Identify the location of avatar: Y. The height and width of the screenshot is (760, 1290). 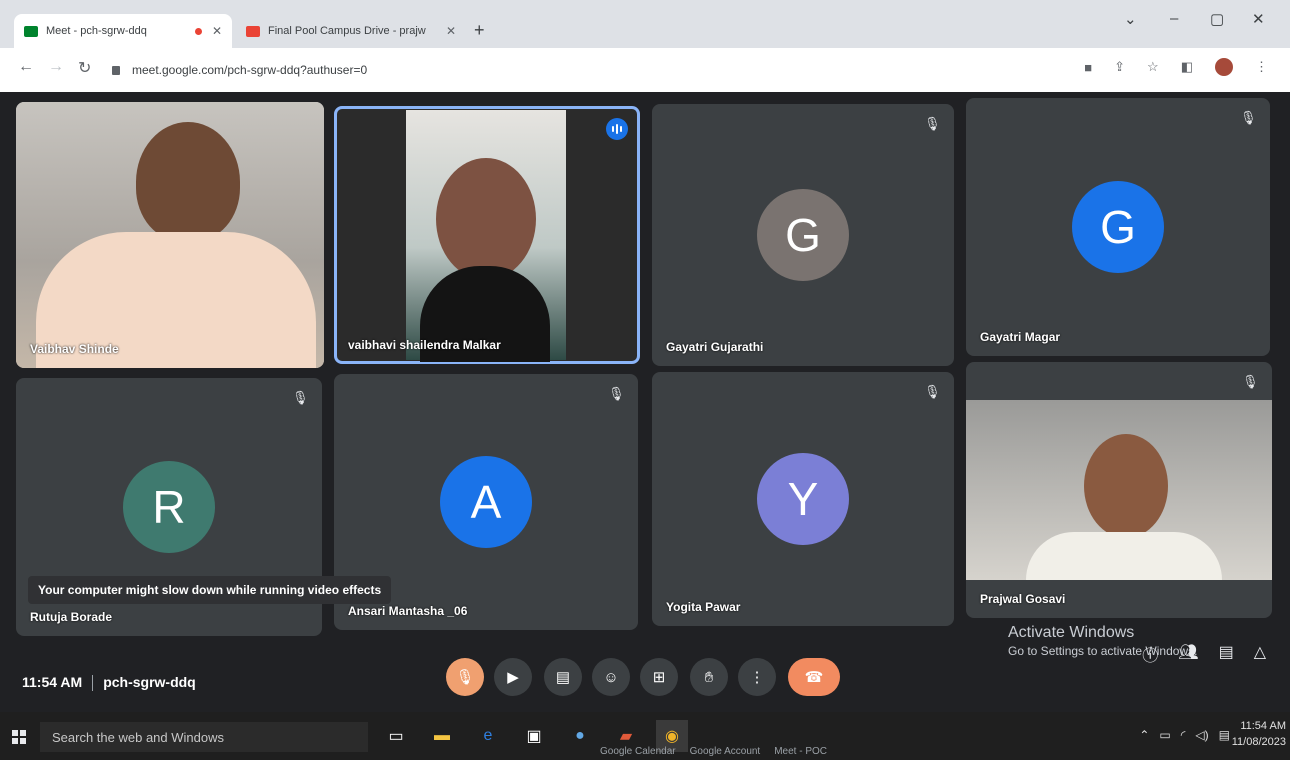
(803, 499).